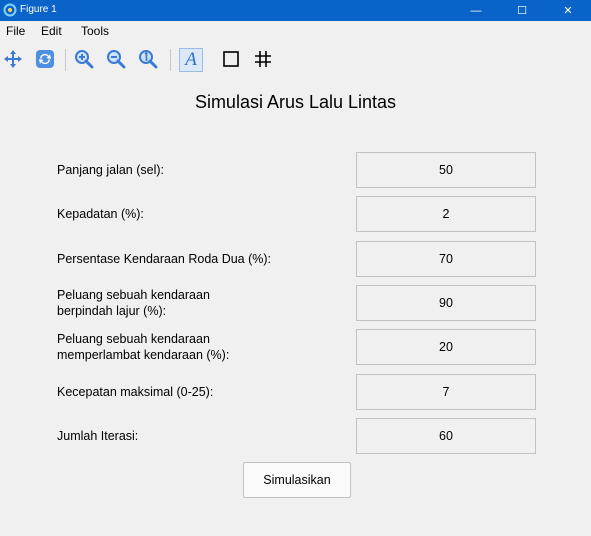 This screenshot has width=591, height=536. What do you see at coordinates (295, 31) in the screenshot?
I see `menu-bar: File Edit Tools` at bounding box center [295, 31].